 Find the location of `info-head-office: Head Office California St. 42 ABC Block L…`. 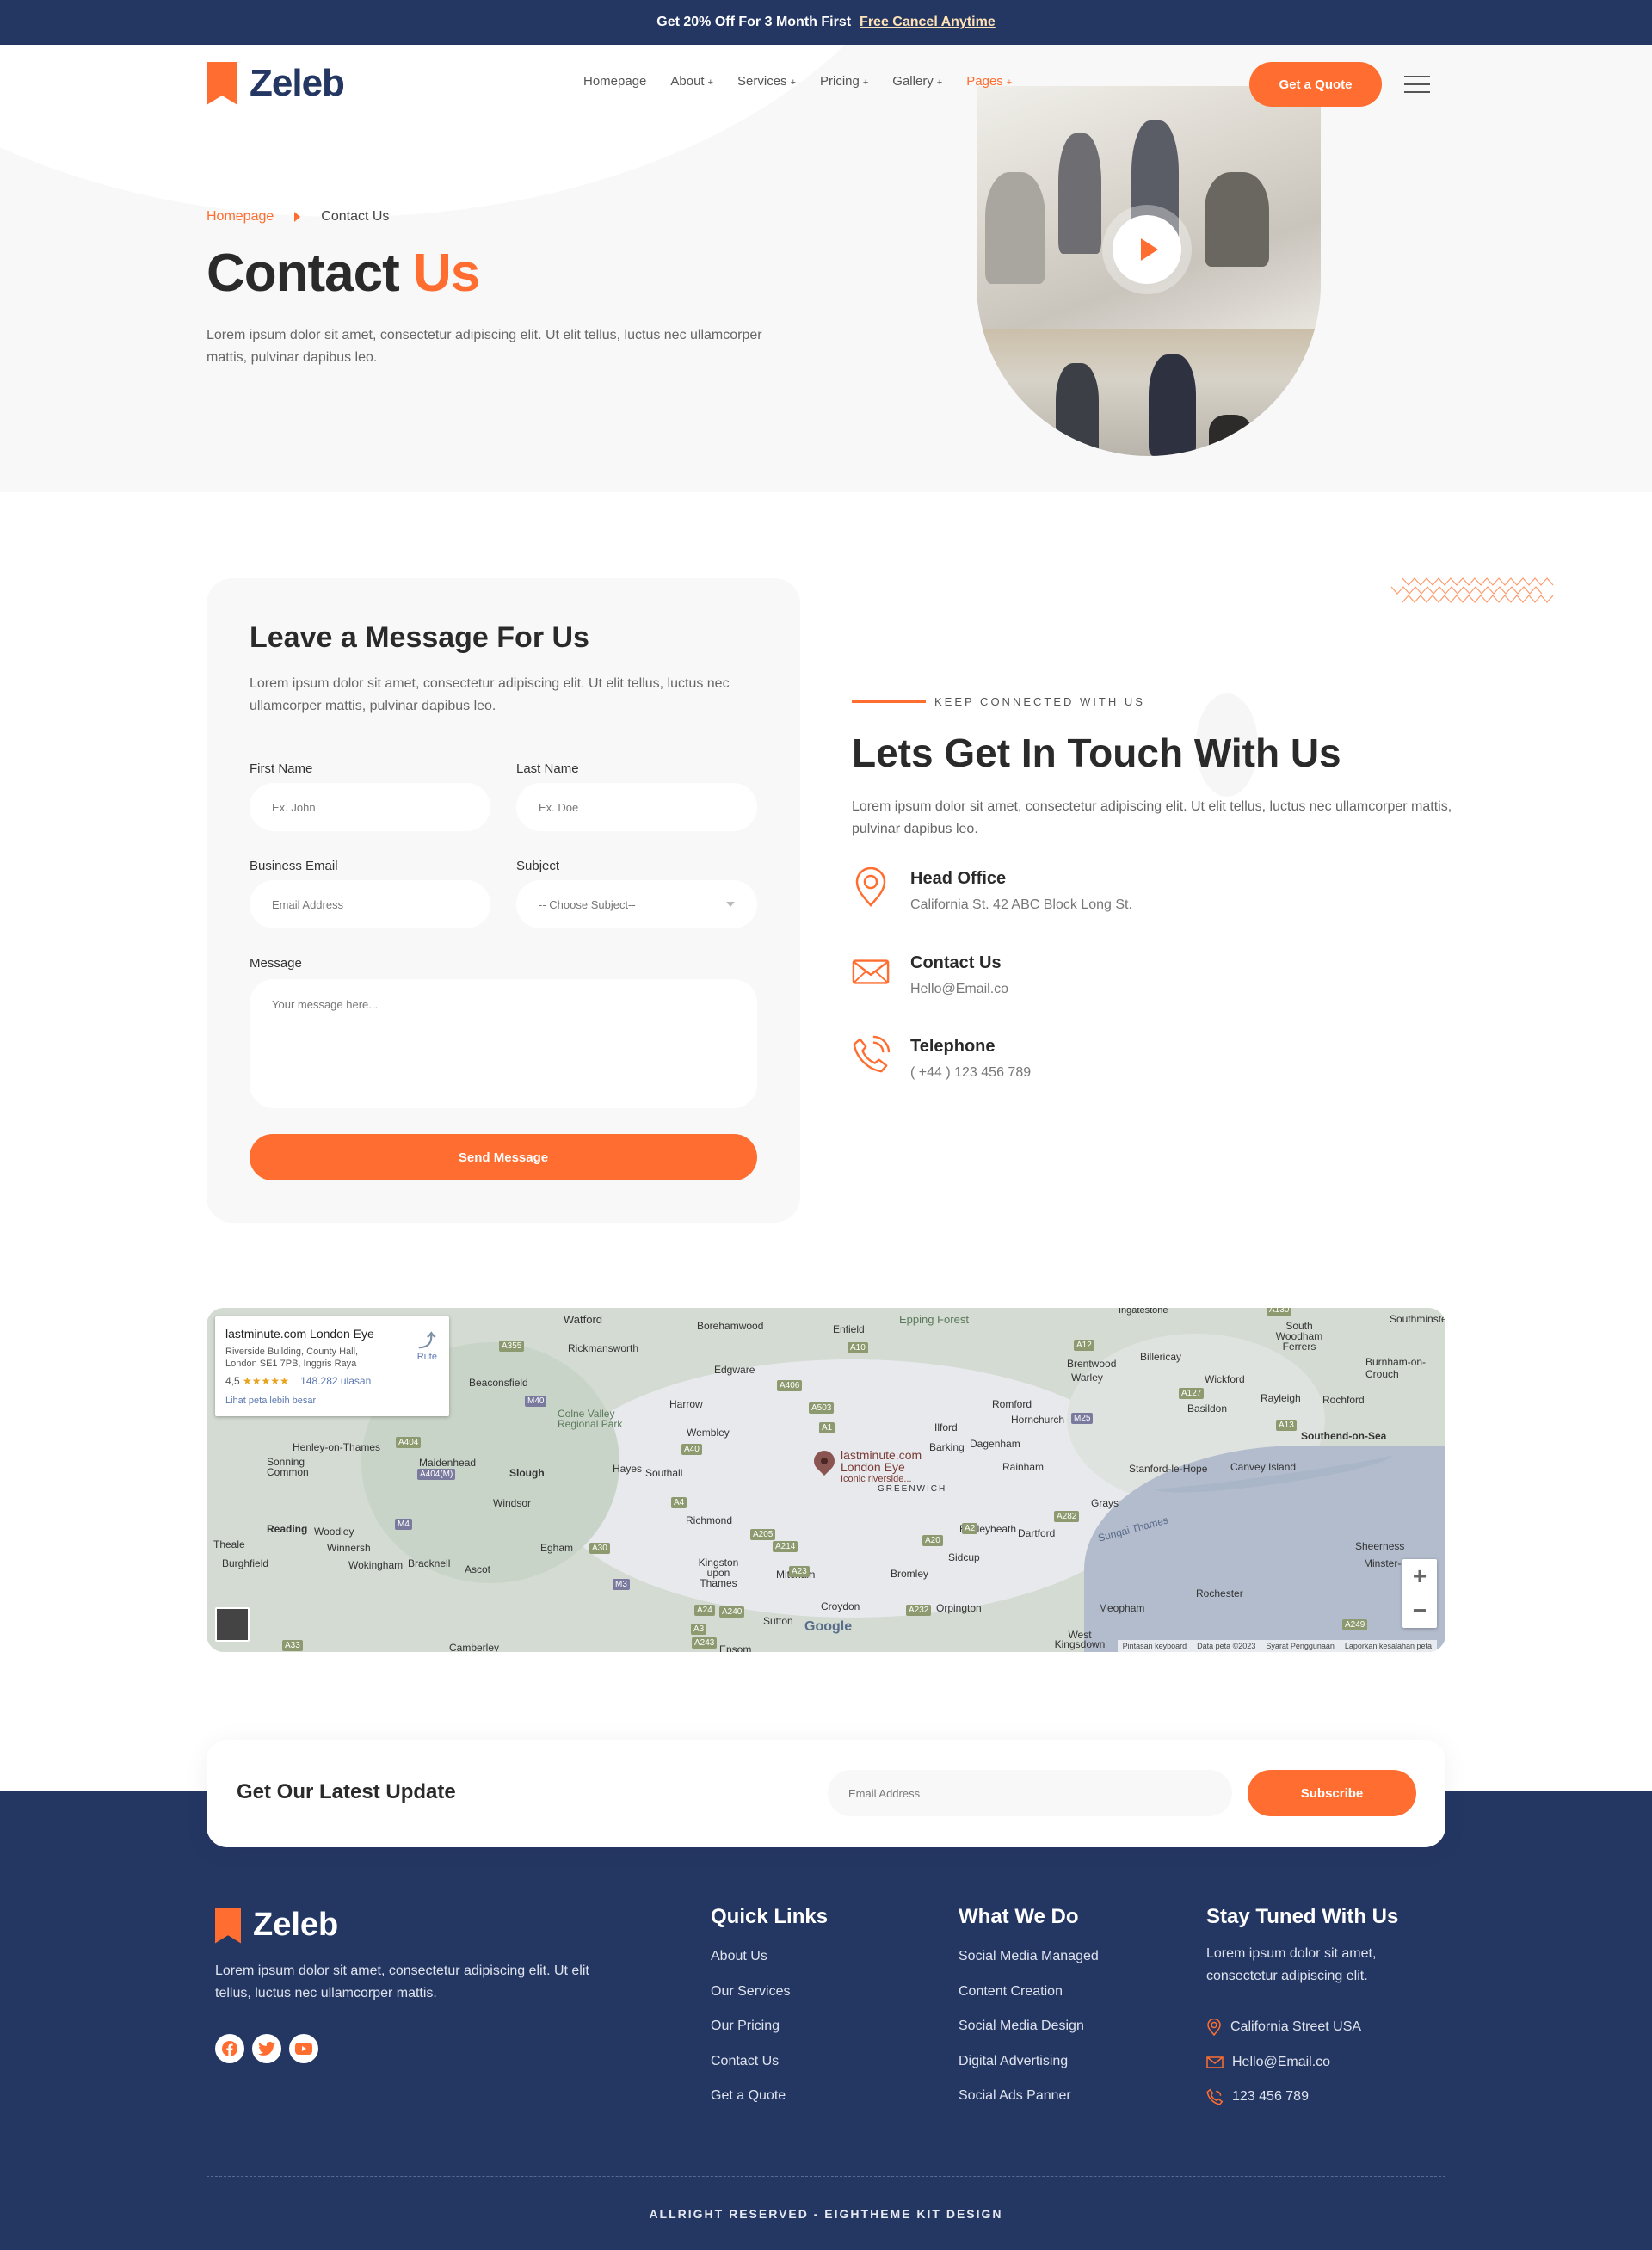

info-head-office: Head Office California St. 42 ABC Block L… is located at coordinates (992, 890).